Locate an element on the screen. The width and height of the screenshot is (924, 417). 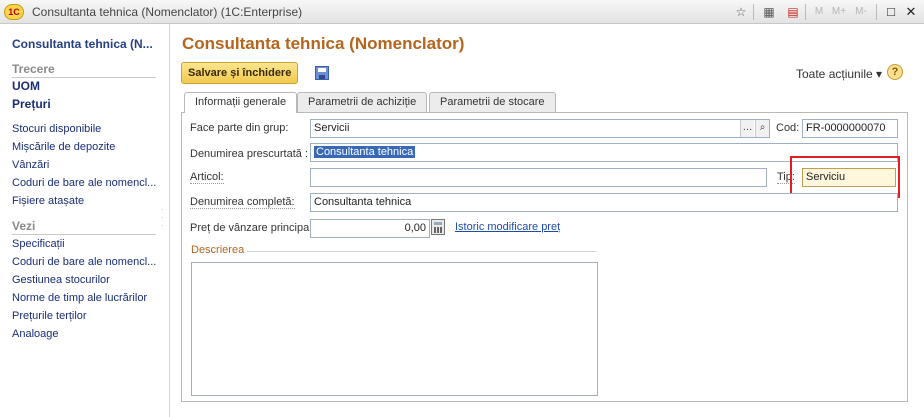
memory-m-button: M is located at coordinates (819, 12).